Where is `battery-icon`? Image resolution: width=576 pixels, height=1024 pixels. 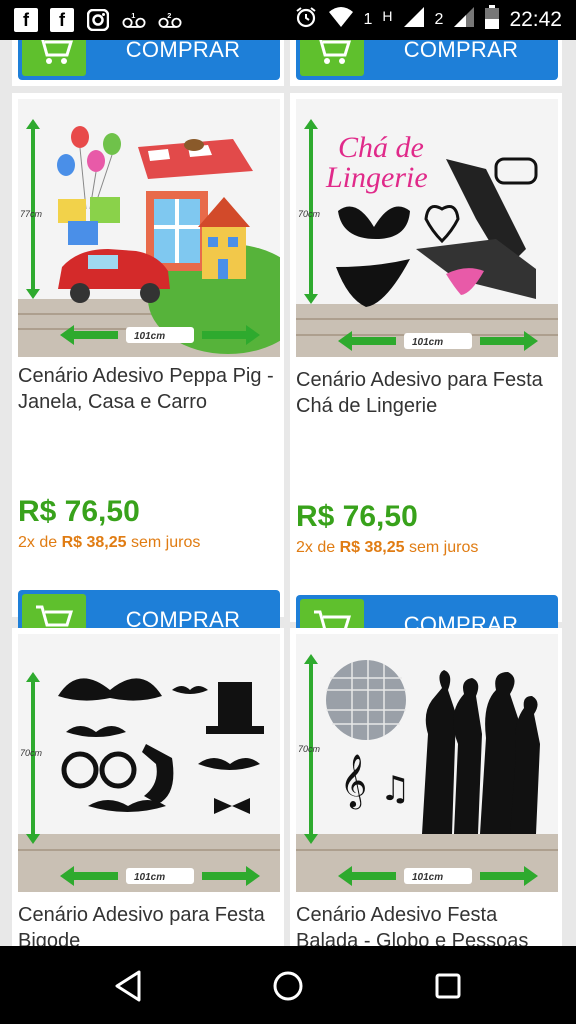 battery-icon is located at coordinates (492, 20).